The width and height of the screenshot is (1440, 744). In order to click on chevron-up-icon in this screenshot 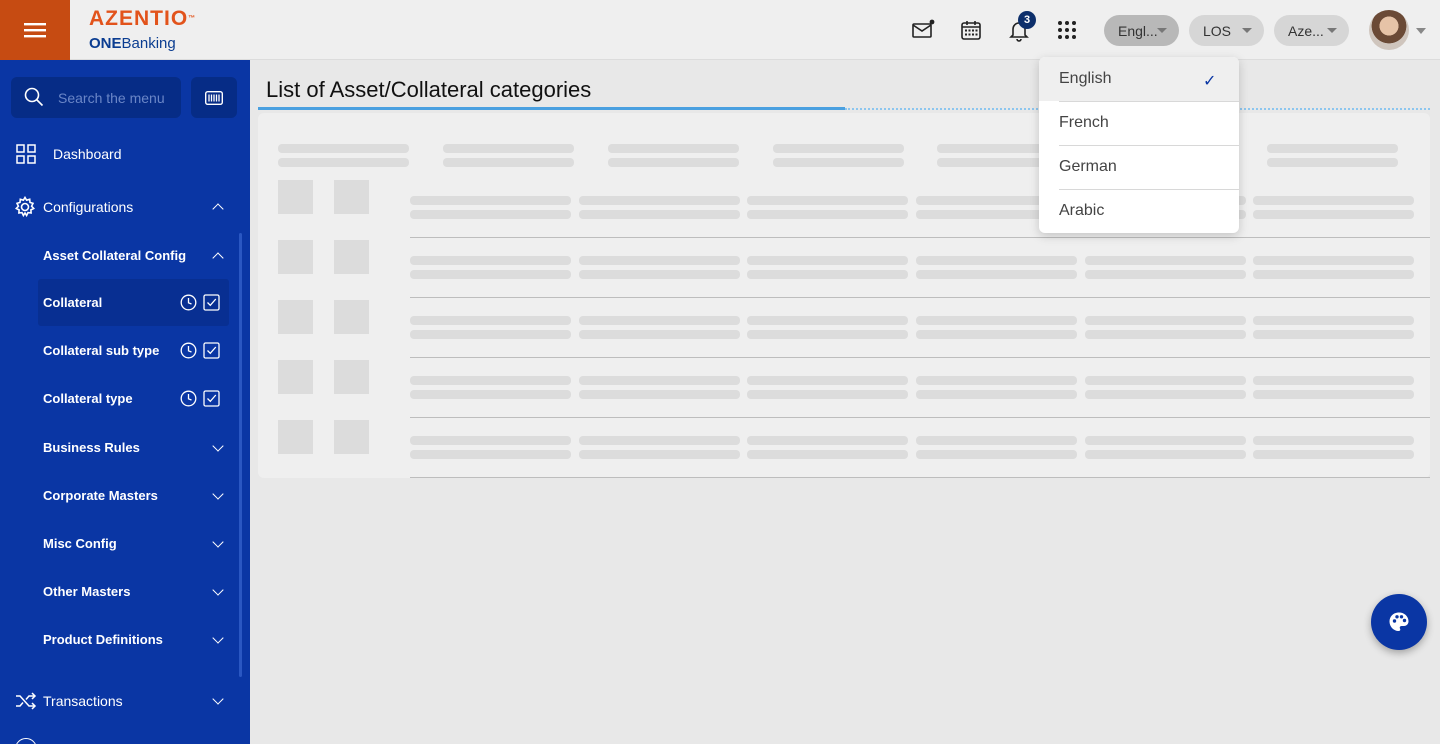, I will do `click(218, 258)`.